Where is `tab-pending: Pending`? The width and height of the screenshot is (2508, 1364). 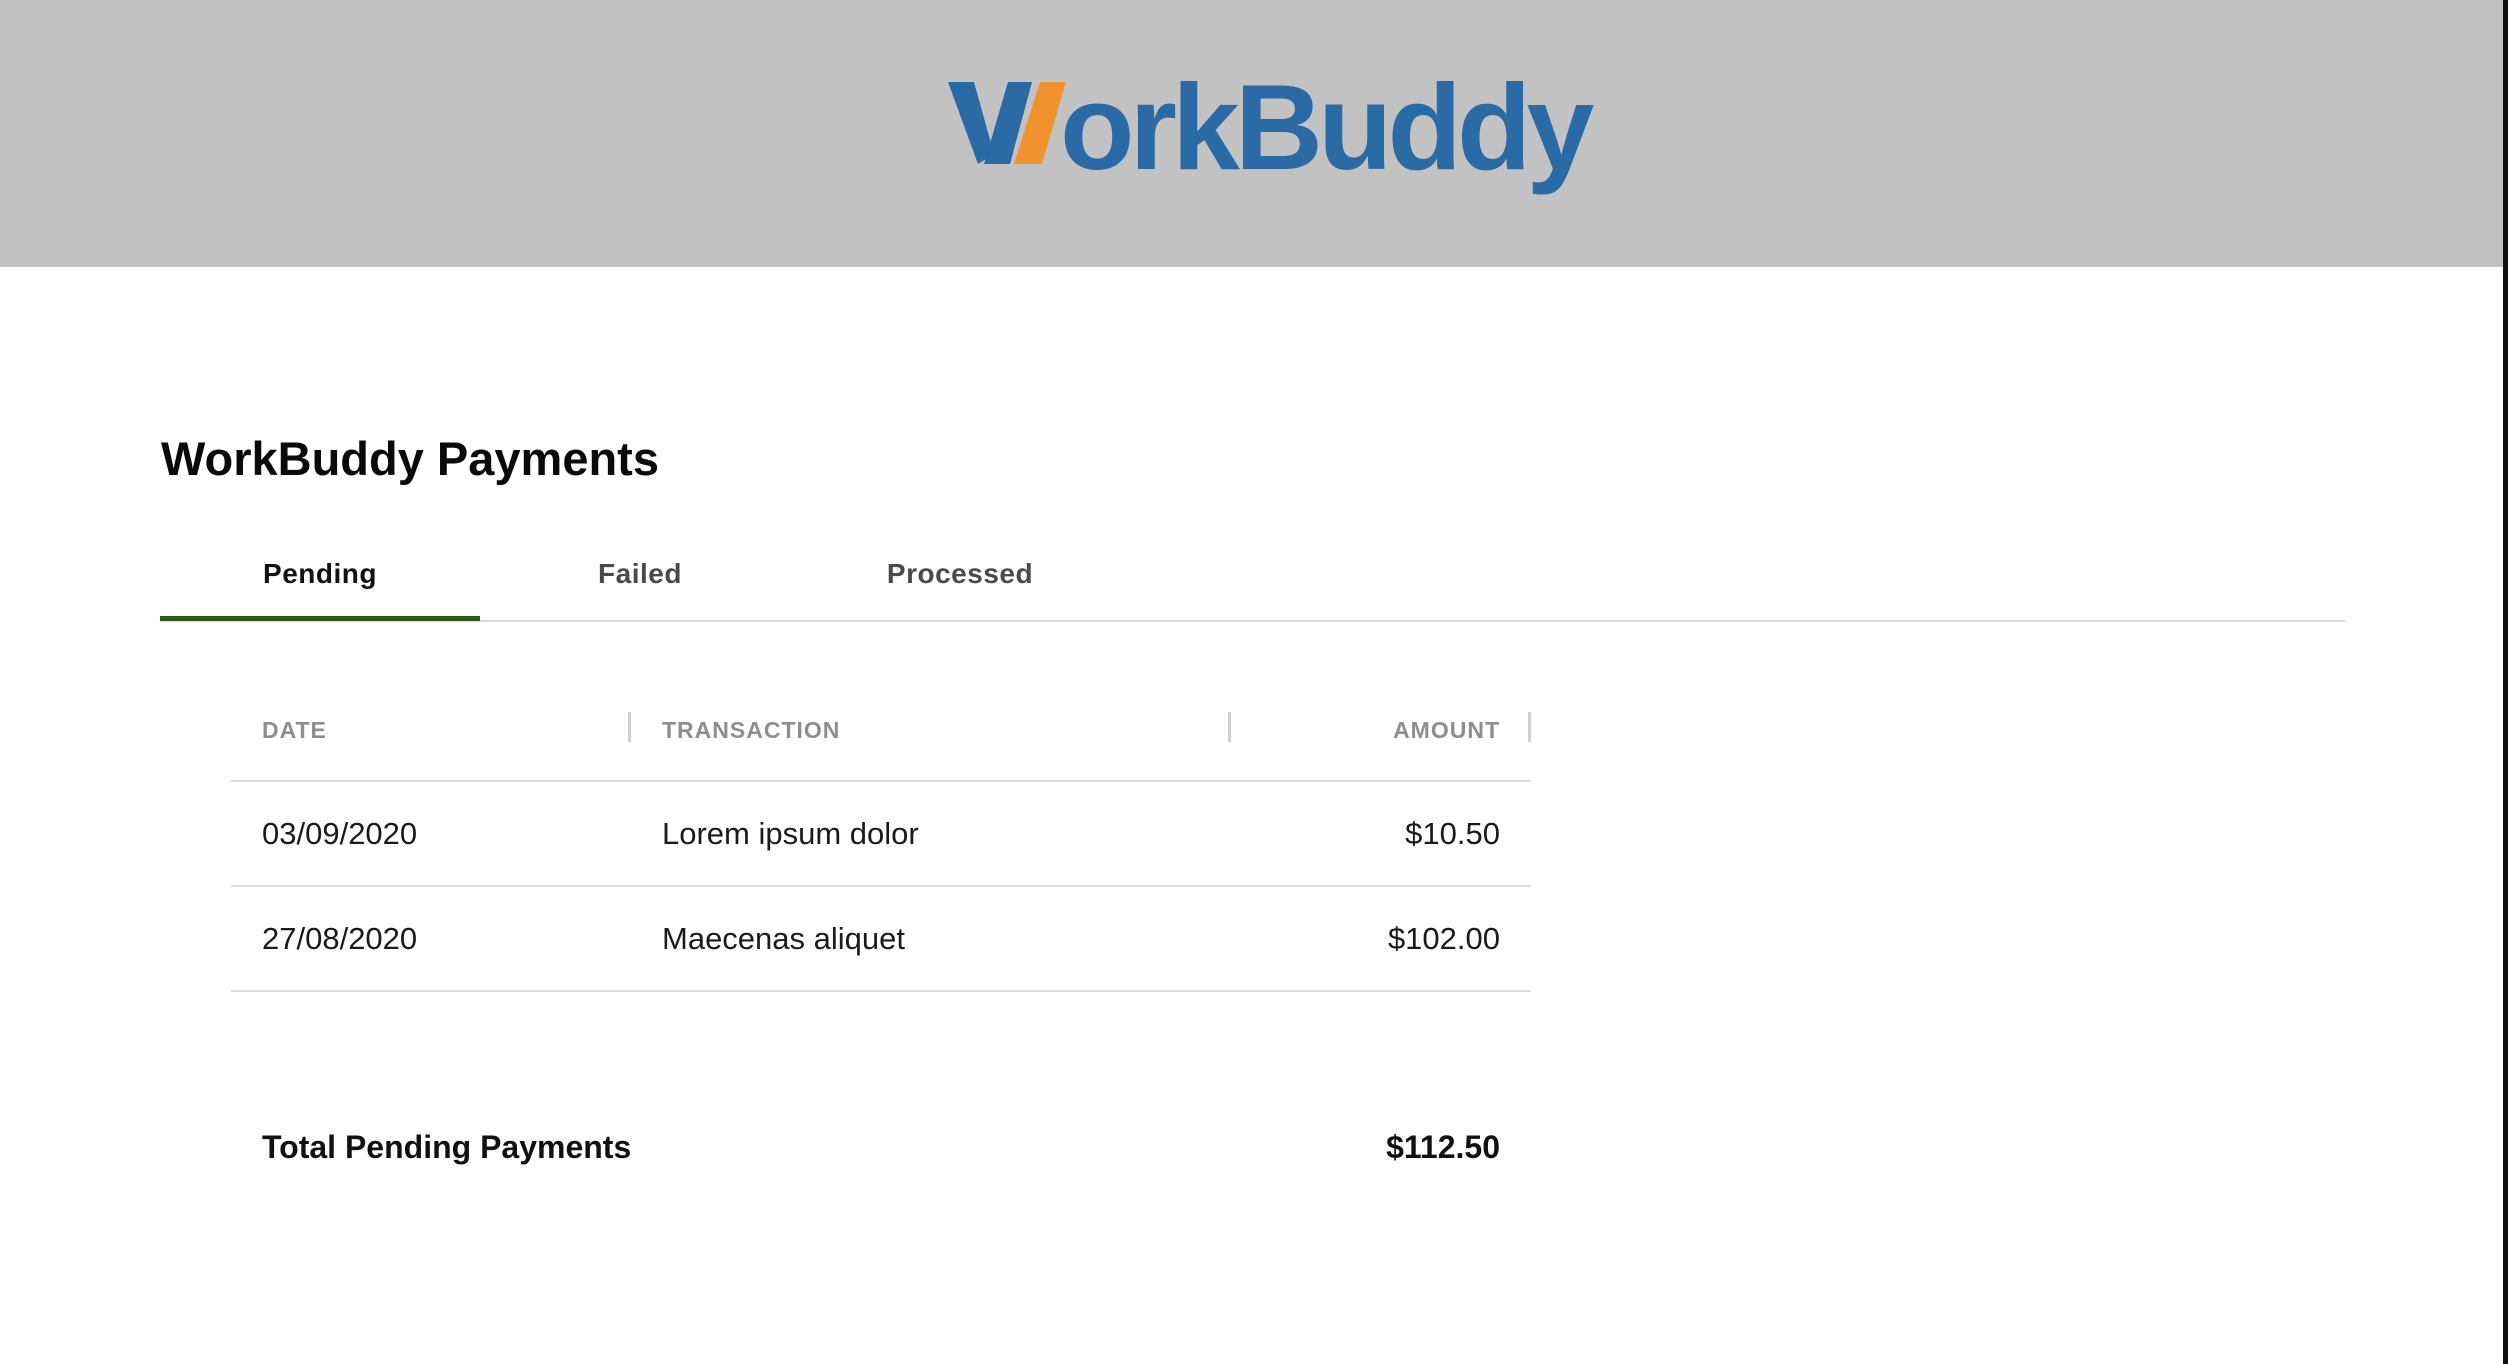 tab-pending: Pending is located at coordinates (320, 575).